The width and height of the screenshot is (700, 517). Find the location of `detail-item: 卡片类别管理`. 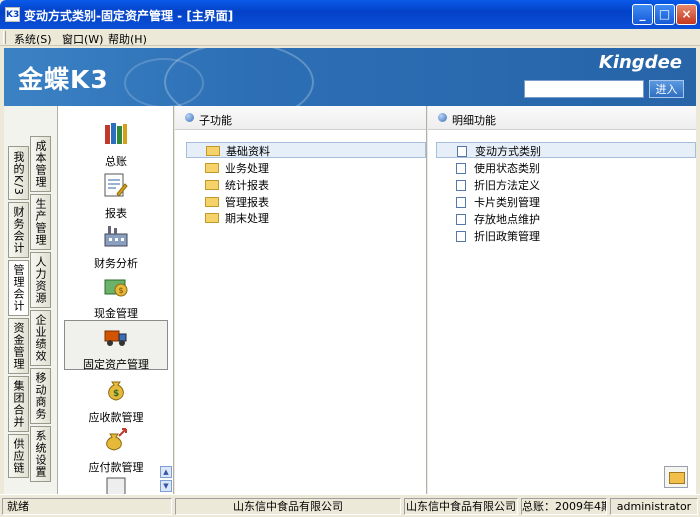

detail-item: 卡片类别管理 is located at coordinates (498, 202).